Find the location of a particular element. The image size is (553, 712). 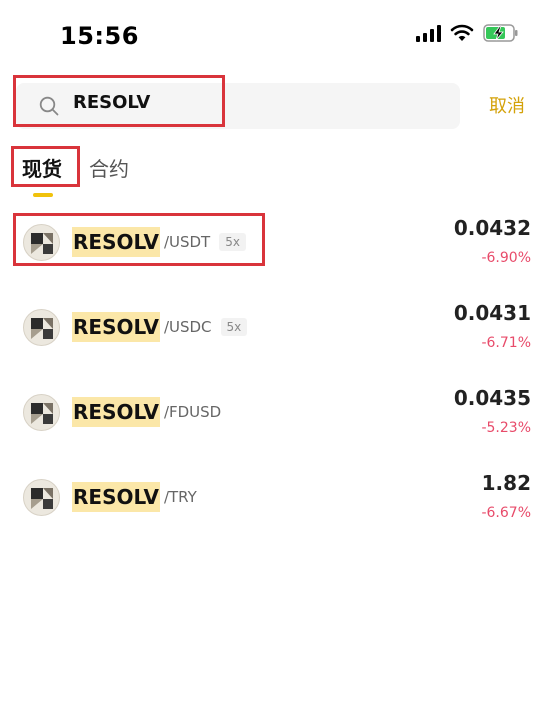

cancel-button: 取消 is located at coordinates (507, 105).